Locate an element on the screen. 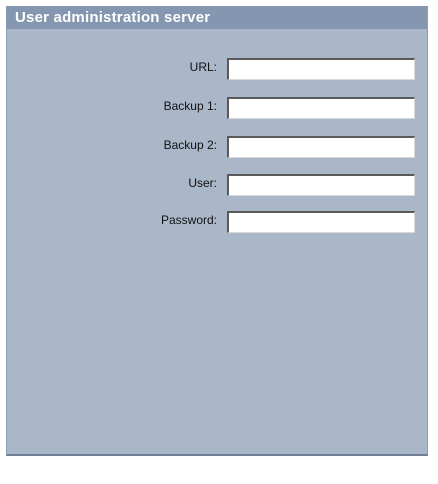 This screenshot has height=484, width=438. password-label: Password: is located at coordinates (188, 220).